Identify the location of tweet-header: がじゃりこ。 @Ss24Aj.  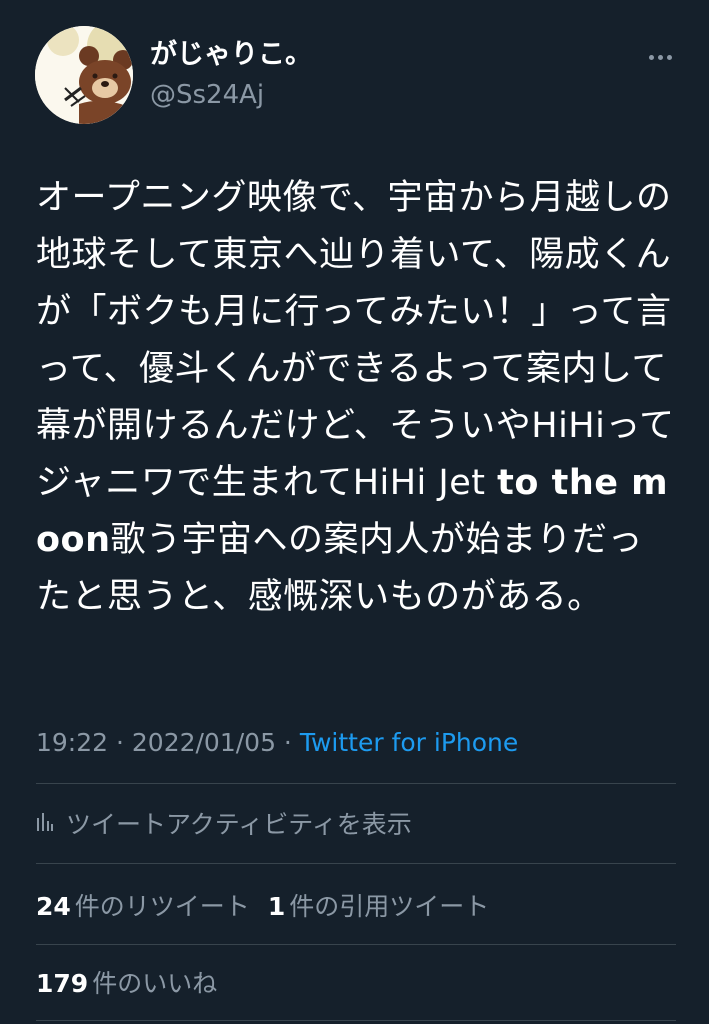
(354, 75).